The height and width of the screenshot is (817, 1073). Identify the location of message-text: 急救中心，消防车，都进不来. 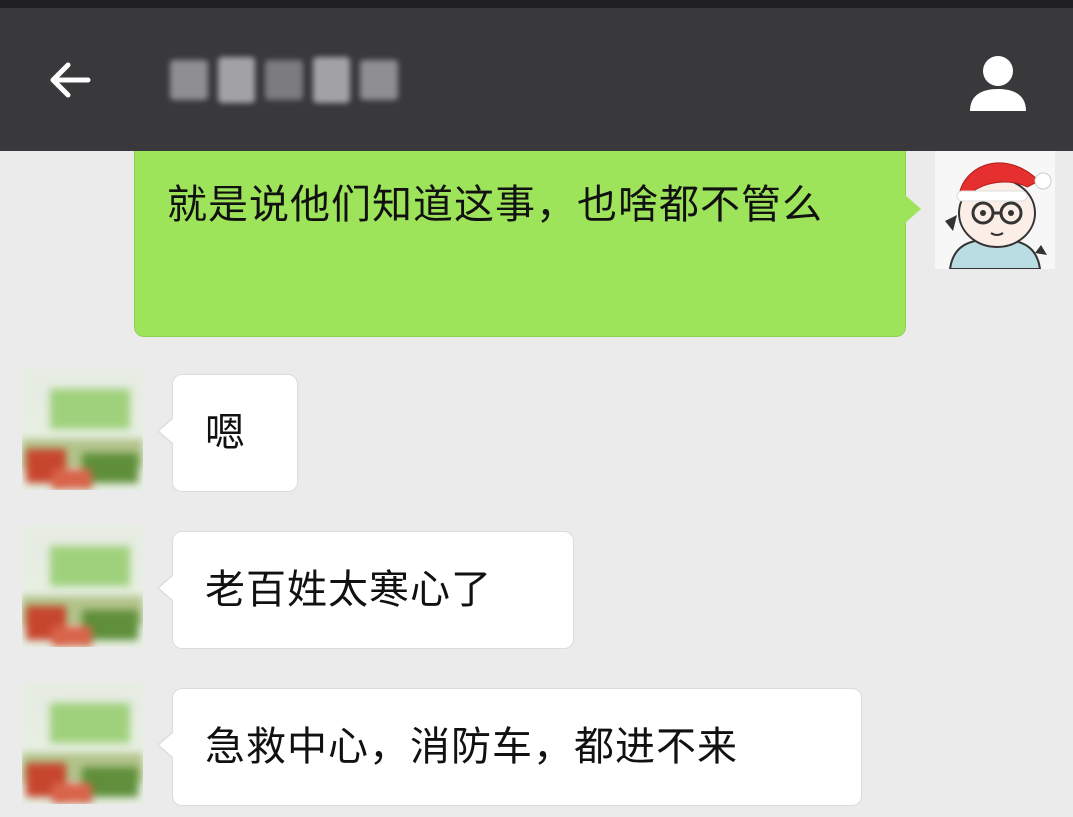
(471, 747).